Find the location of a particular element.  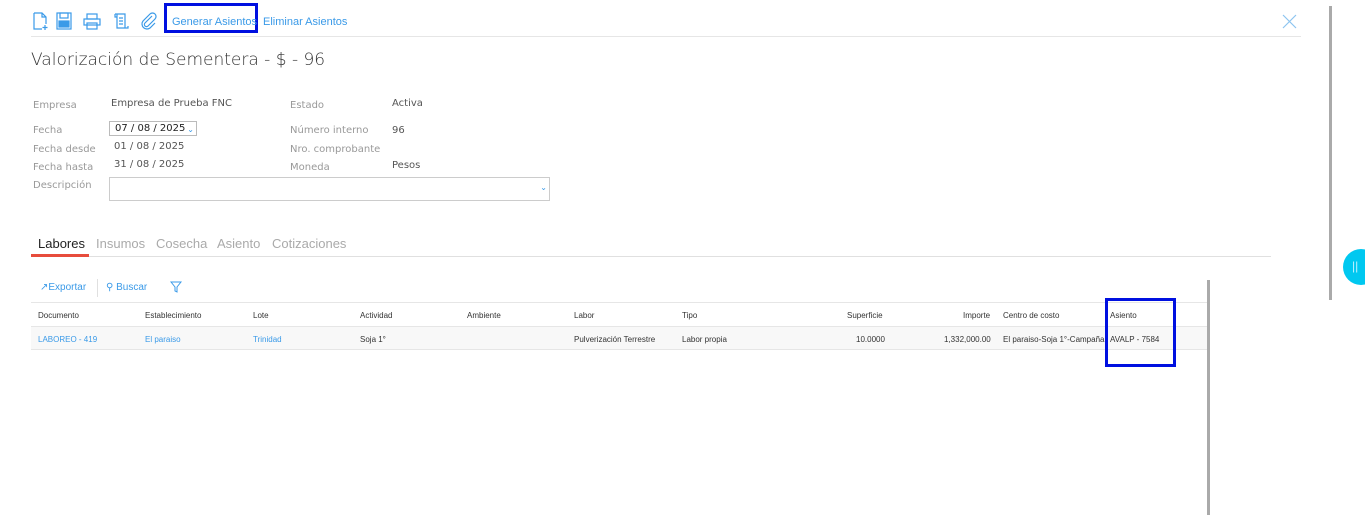

col-superficie: Superficie is located at coordinates (865, 315).